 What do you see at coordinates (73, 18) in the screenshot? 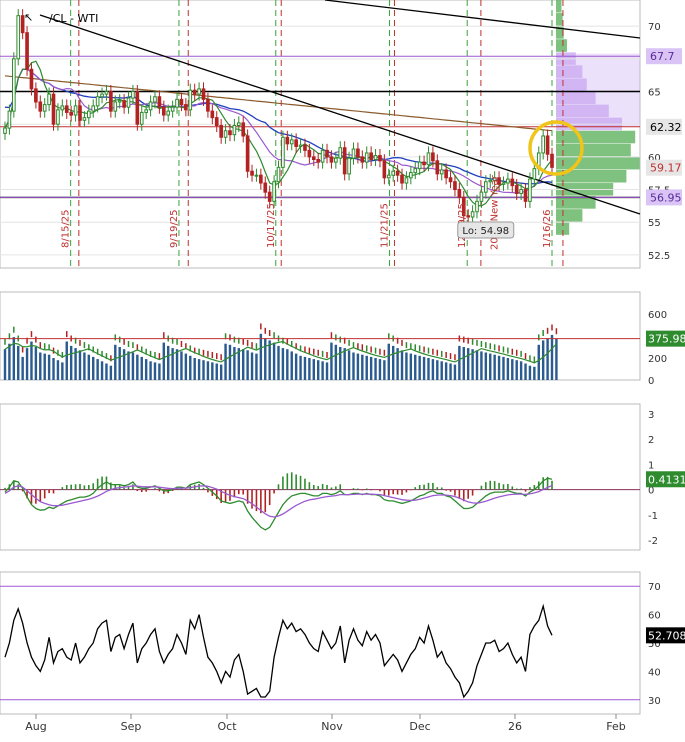
I see `symbol-title: /CL - WTI` at bounding box center [73, 18].